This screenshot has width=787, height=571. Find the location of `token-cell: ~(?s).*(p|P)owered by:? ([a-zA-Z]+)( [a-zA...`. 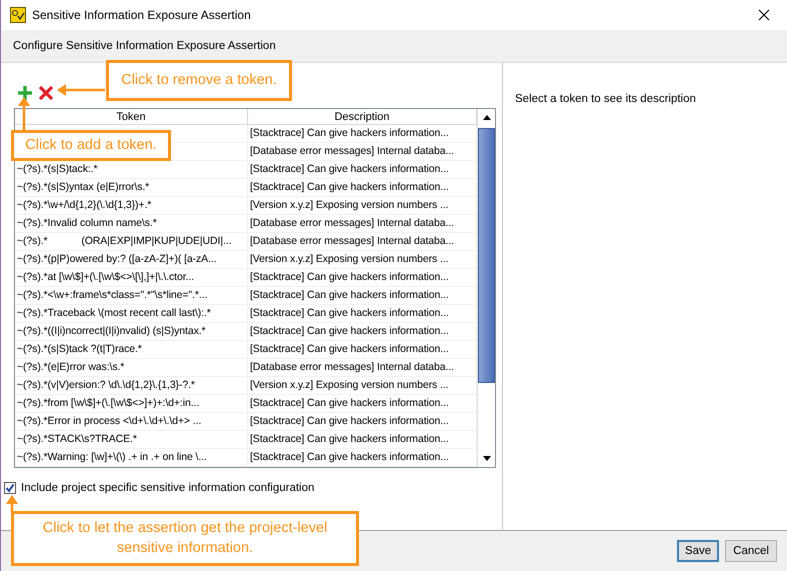

token-cell: ~(?s).*(p|P)owered by:? ([a-zA-Z]+)( [a-zA... is located at coordinates (131, 259).